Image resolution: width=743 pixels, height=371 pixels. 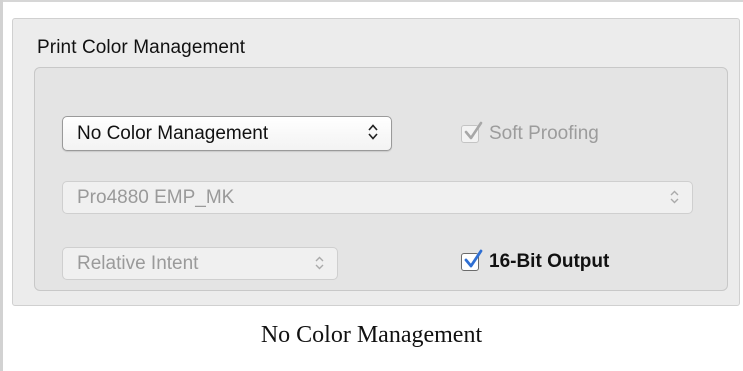 I want to click on figure-caption: No Color Management, so click(x=371, y=335).